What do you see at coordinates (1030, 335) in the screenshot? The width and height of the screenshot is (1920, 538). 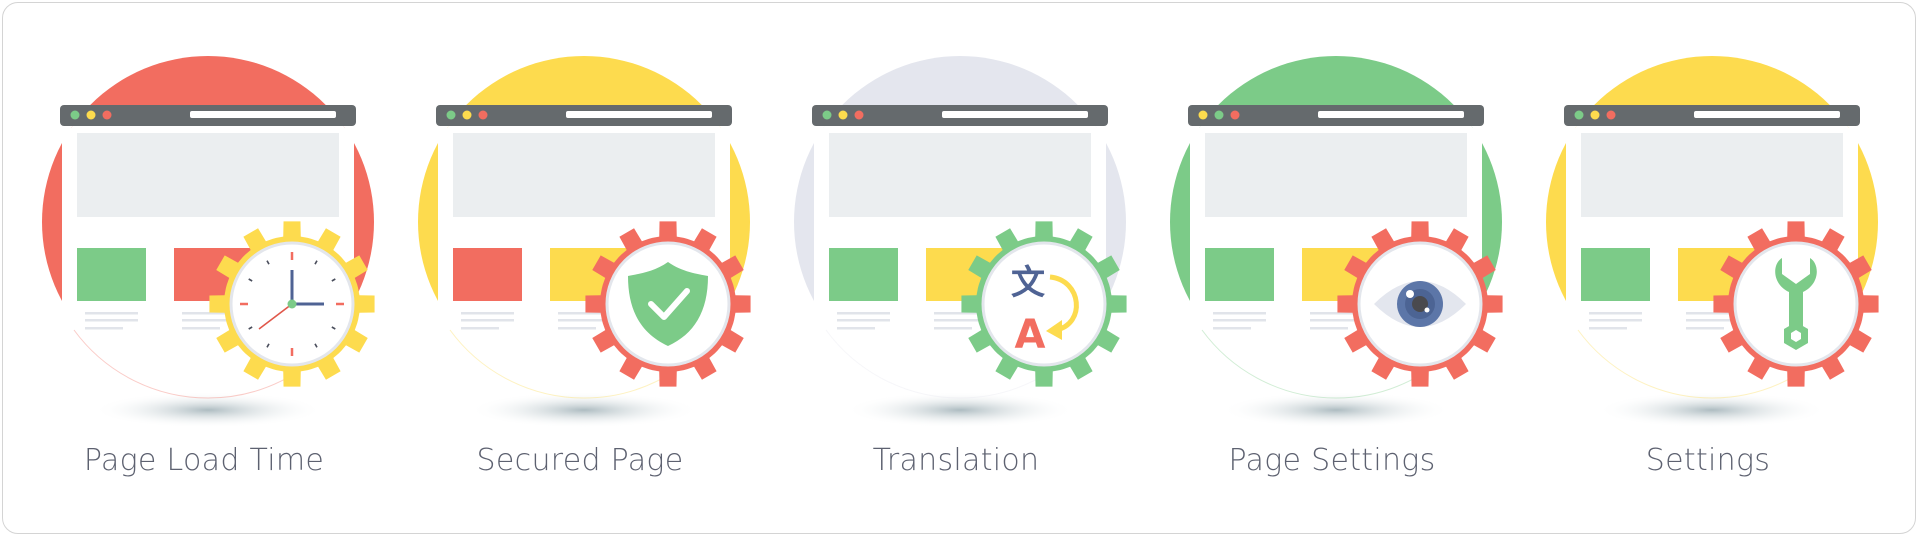 I see `glyph-latin: A` at bounding box center [1030, 335].